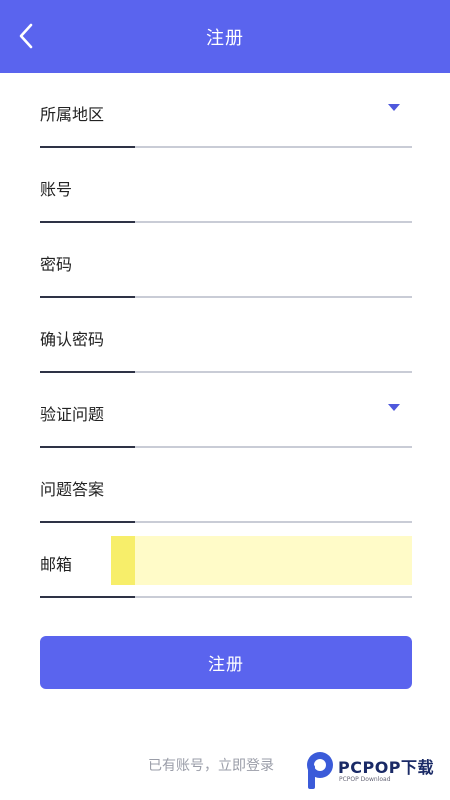 This screenshot has height=800, width=450. I want to click on account-input, so click(273, 186).